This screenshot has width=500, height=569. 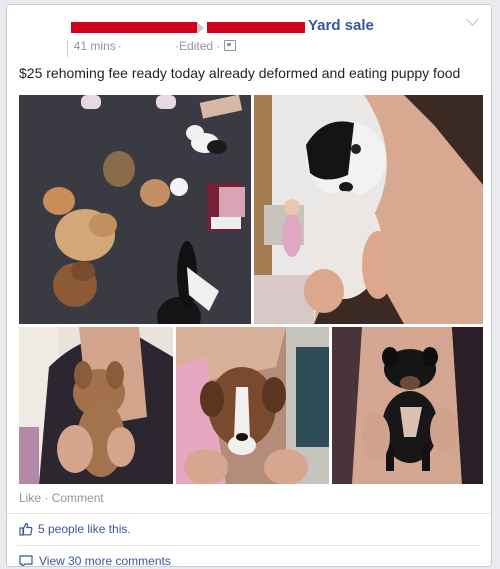 I want to click on view-more-comments-link: View 30 more comments, so click(x=95, y=560).